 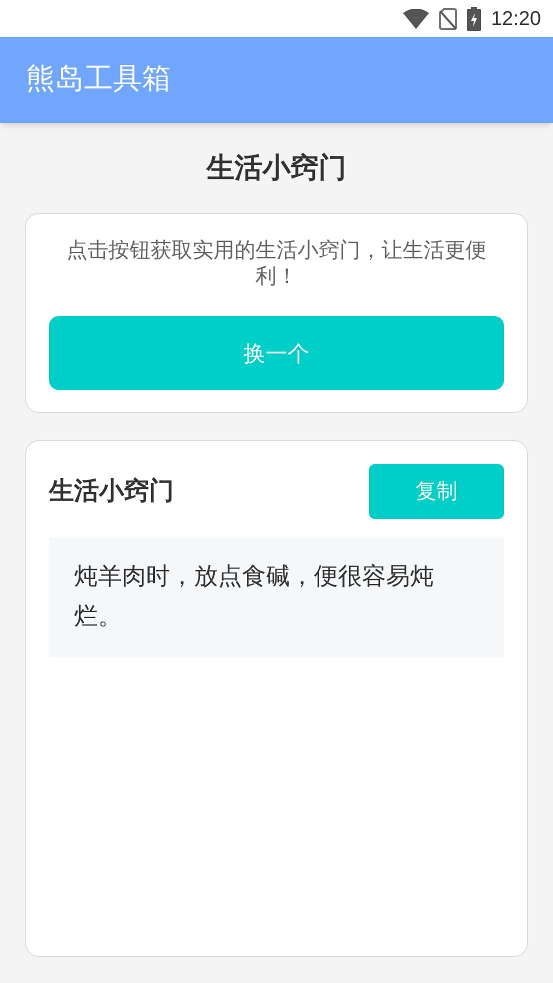 I want to click on copy-button: 复制, so click(x=436, y=491).